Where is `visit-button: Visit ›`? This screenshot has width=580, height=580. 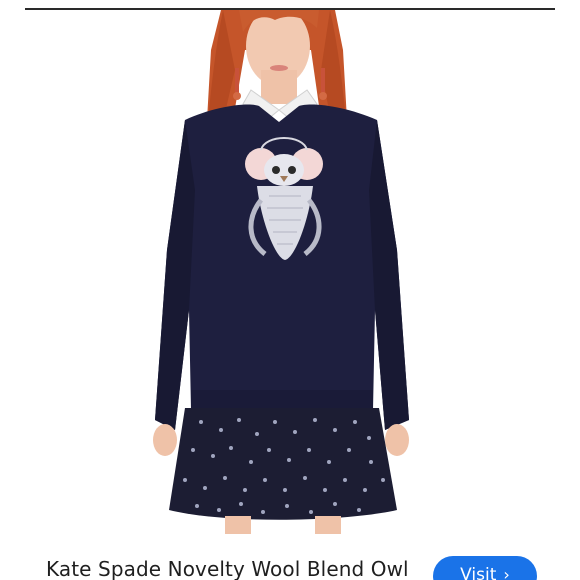 visit-button: Visit › is located at coordinates (485, 568).